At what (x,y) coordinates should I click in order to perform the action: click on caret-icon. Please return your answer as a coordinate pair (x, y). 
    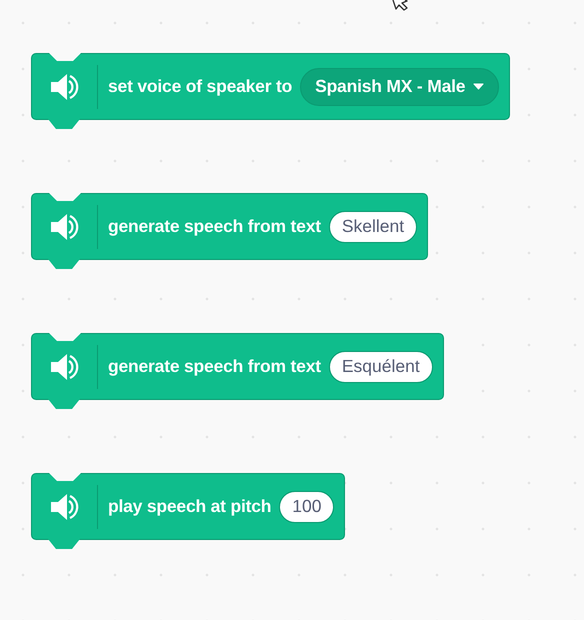
    Looking at the image, I should click on (478, 86).